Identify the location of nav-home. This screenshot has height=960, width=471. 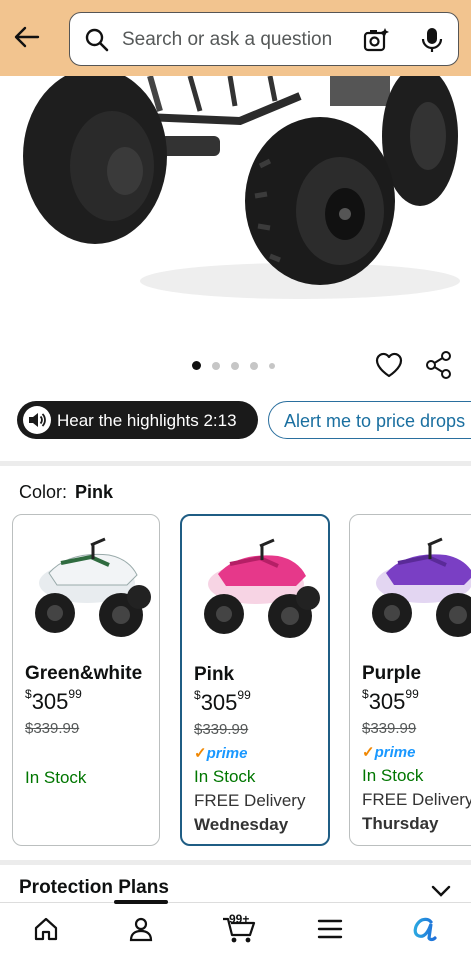
(46, 929).